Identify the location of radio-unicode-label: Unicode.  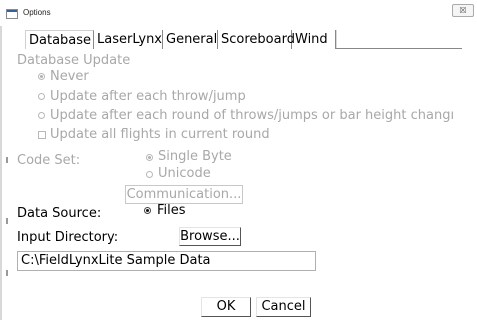
(184, 173).